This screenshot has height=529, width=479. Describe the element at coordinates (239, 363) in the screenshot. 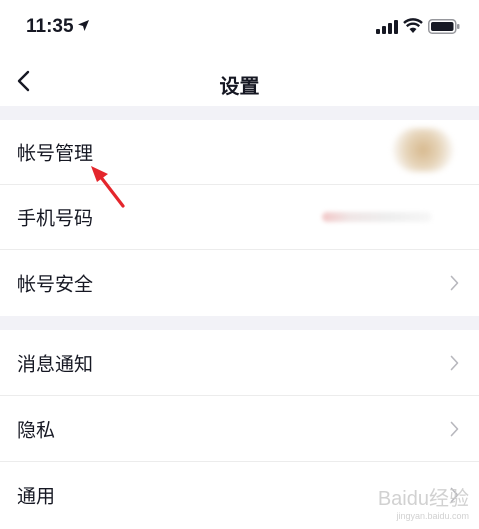

I see `setting-row-notifications: 消息通知` at that location.